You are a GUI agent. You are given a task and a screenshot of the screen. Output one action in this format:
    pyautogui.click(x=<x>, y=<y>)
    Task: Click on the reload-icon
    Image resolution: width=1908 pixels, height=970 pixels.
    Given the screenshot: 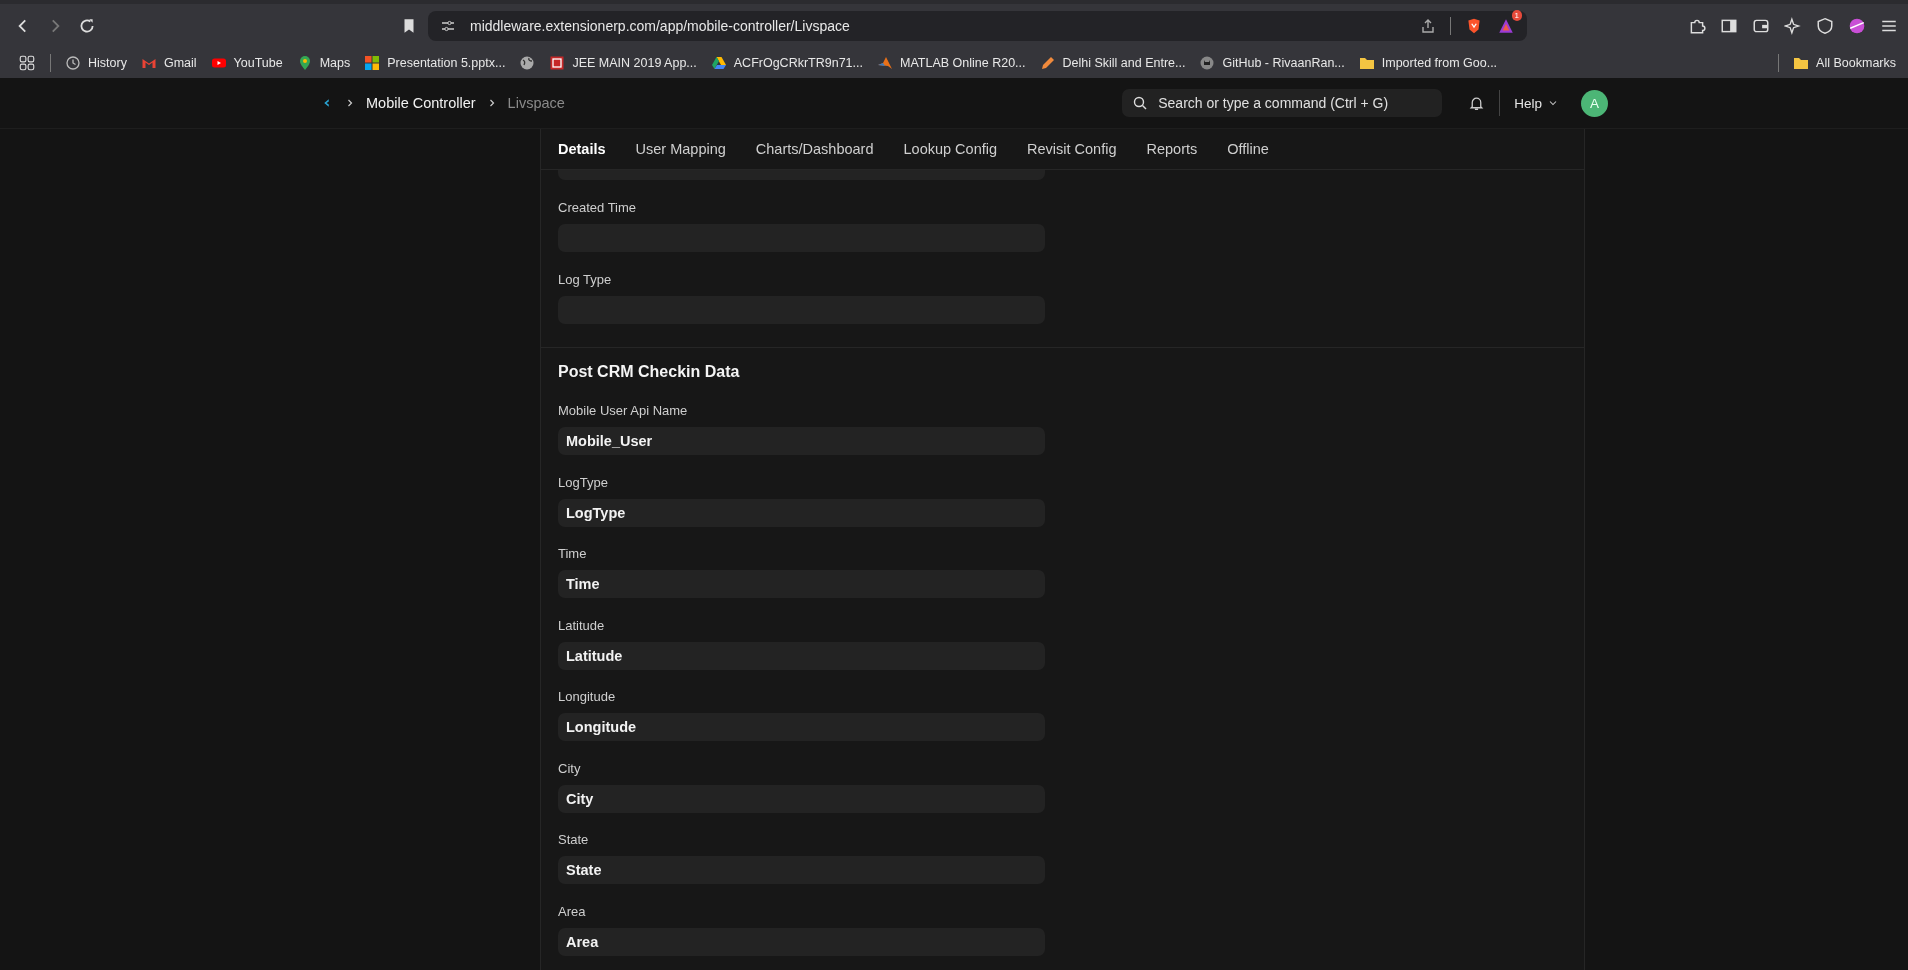 What is the action you would take?
    pyautogui.click(x=87, y=25)
    